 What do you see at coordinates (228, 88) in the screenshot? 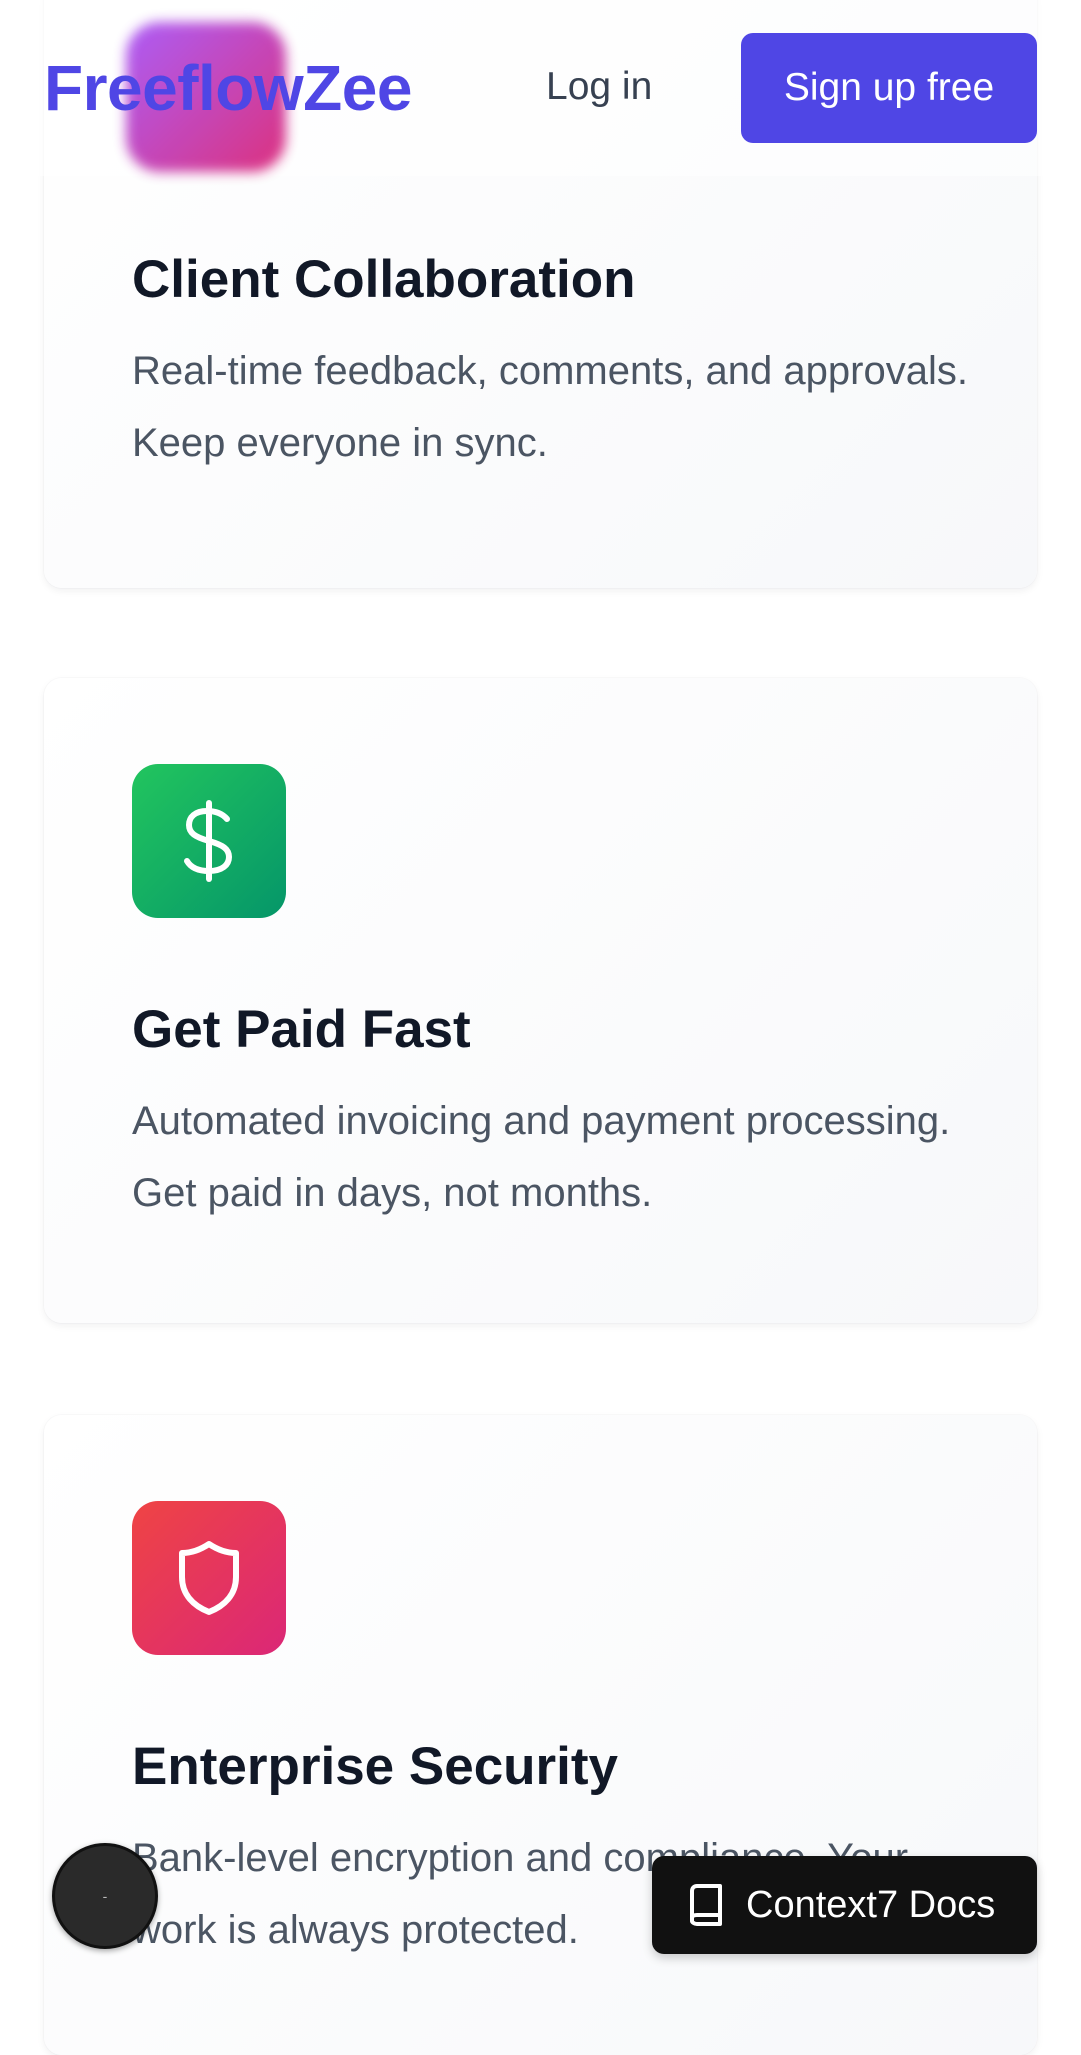
I see `brand-logo: FreeflowZee` at bounding box center [228, 88].